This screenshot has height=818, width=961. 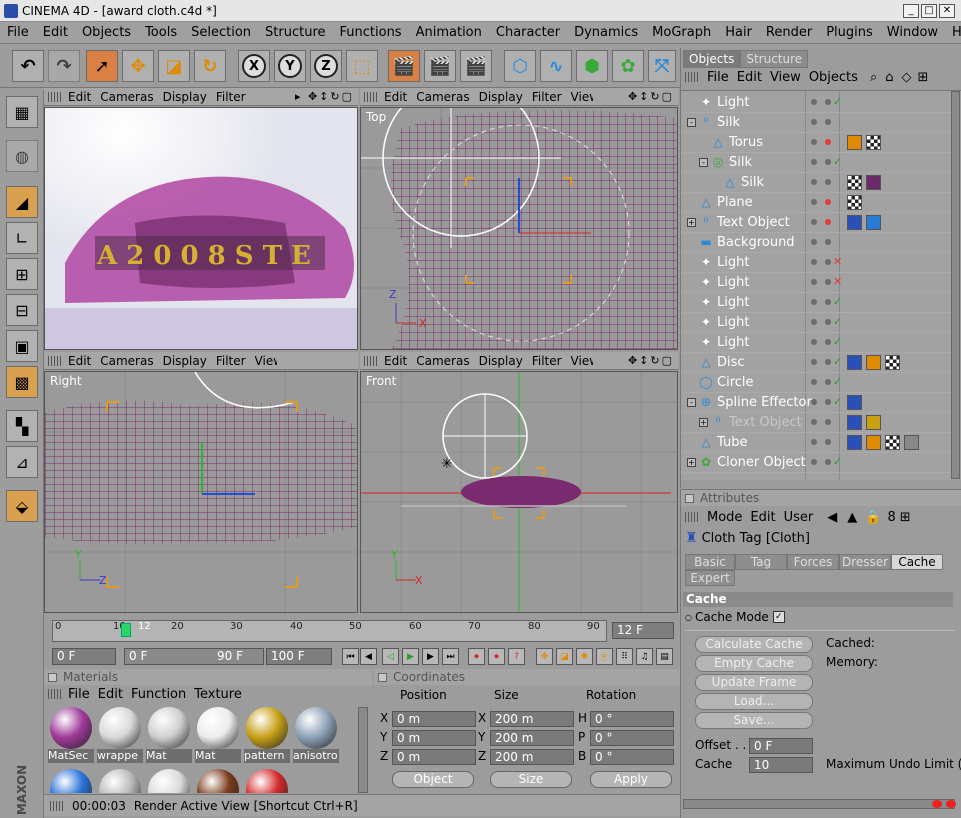 What do you see at coordinates (632, 719) in the screenshot?
I see `rotation-field: 0 °` at bounding box center [632, 719].